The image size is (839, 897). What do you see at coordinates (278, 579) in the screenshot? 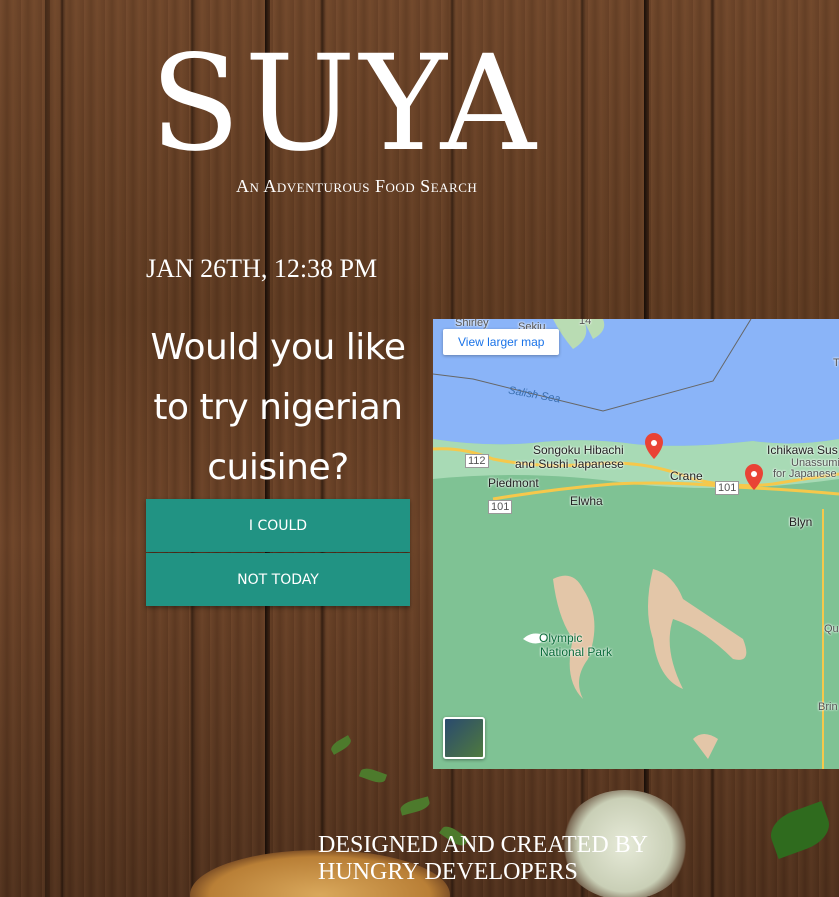
I see `decline-cuisine-button: NOT TODAY` at bounding box center [278, 579].